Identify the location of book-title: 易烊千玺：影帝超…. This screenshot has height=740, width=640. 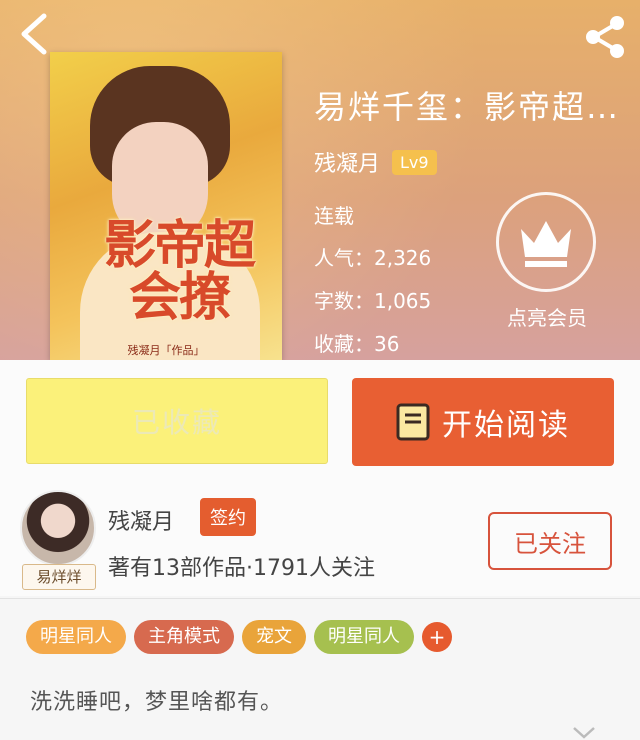
(467, 107).